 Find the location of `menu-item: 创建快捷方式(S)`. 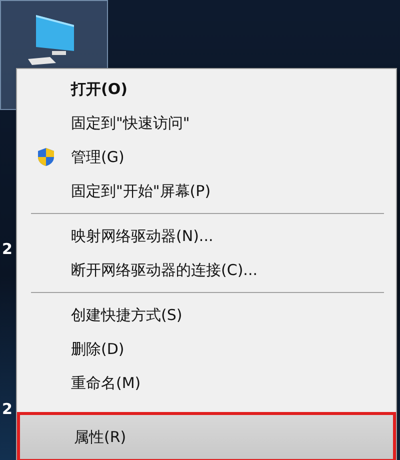

menu-item: 创建快捷方式(S) is located at coordinates (206, 315).